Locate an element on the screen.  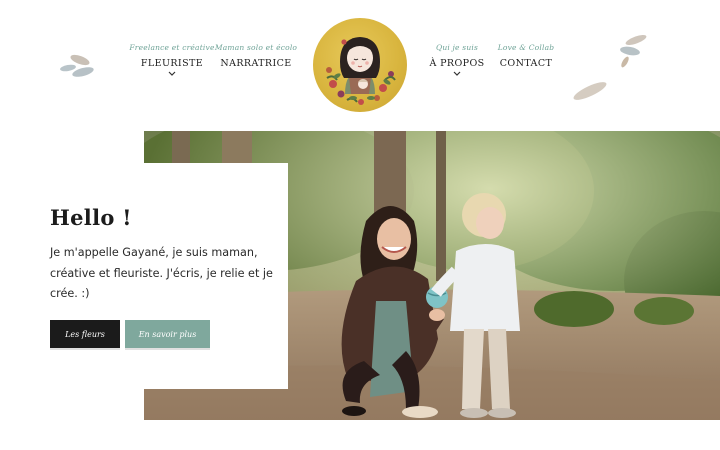
nav-tagline: Freelance et créative is located at coordinates (172, 47).